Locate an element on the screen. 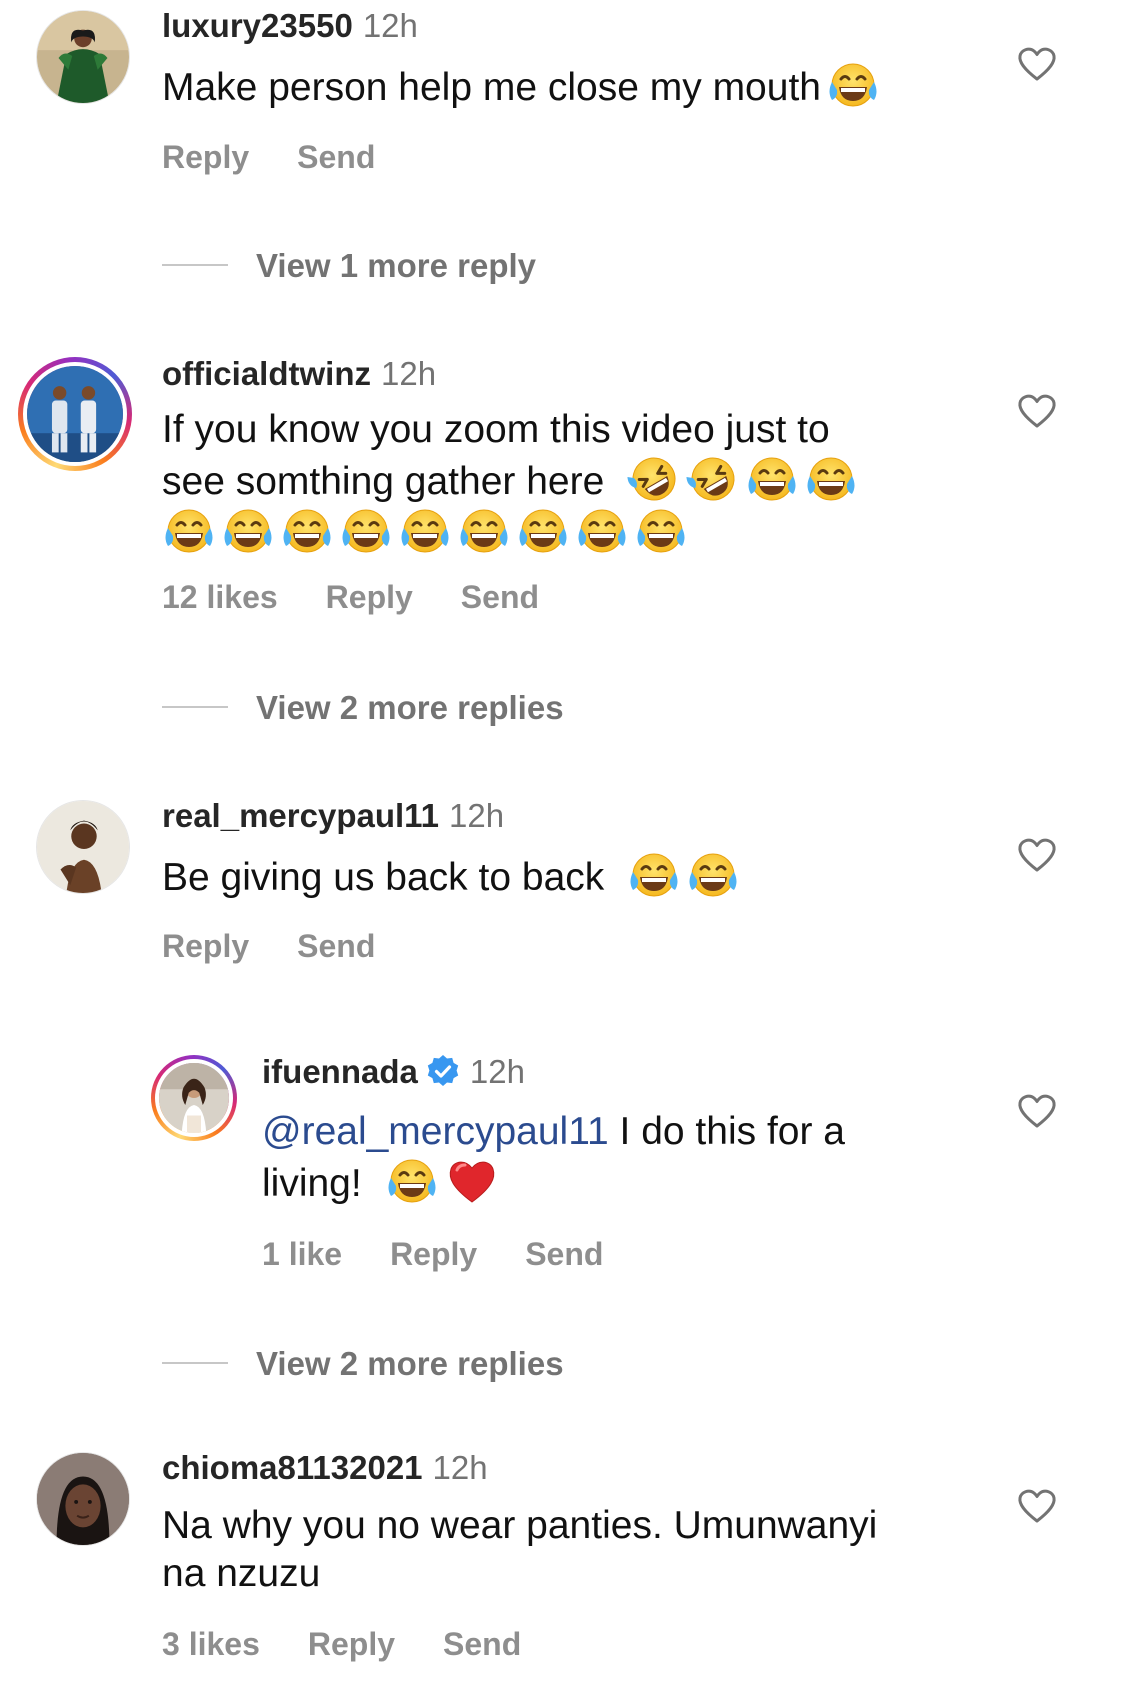 Image resolution: width=1125 pixels, height=1691 pixels. username: officialdtwinz is located at coordinates (266, 373).